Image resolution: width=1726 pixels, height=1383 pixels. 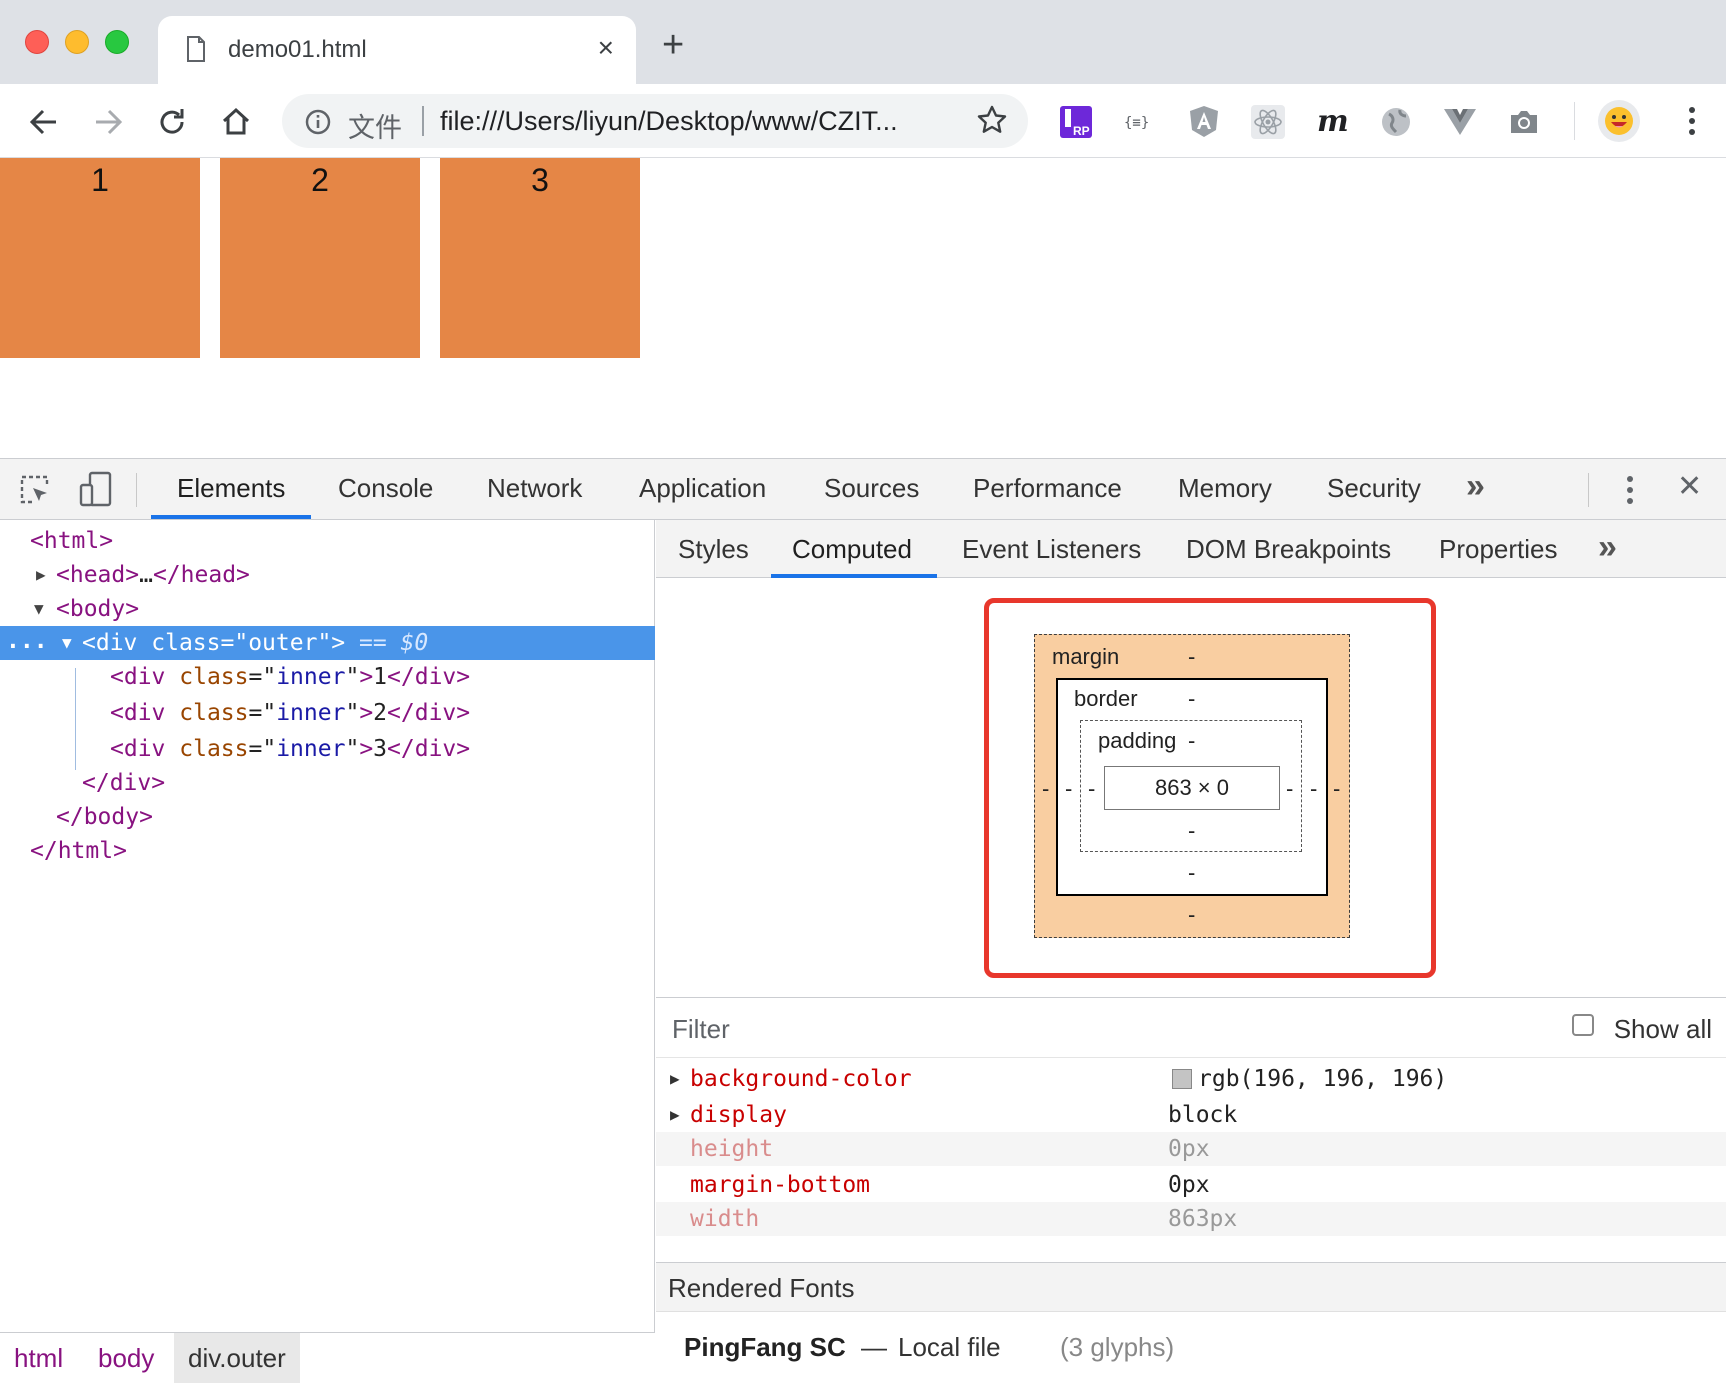 What do you see at coordinates (1336, 789) in the screenshot?
I see `margin-right-value: -` at bounding box center [1336, 789].